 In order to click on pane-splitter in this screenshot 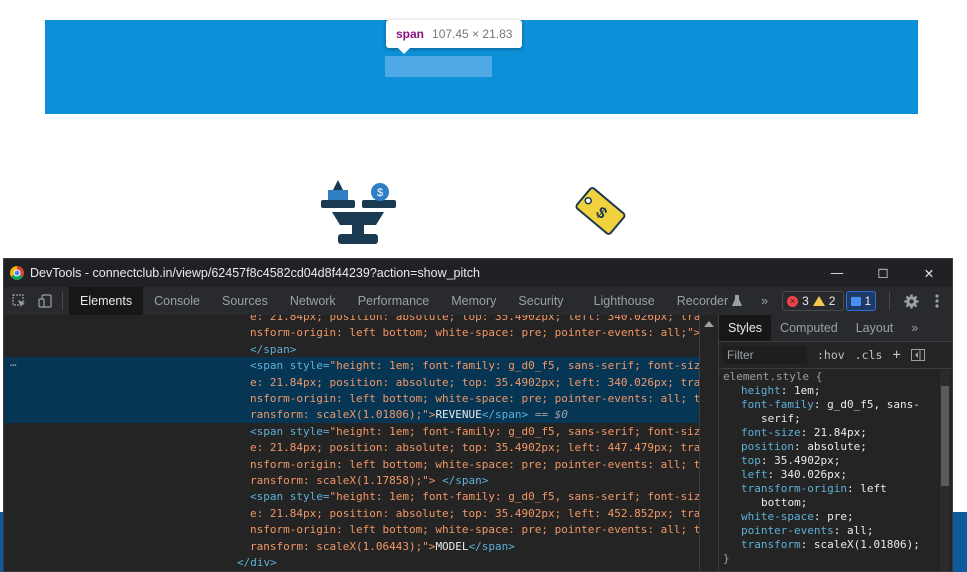, I will do `click(708, 443)`.